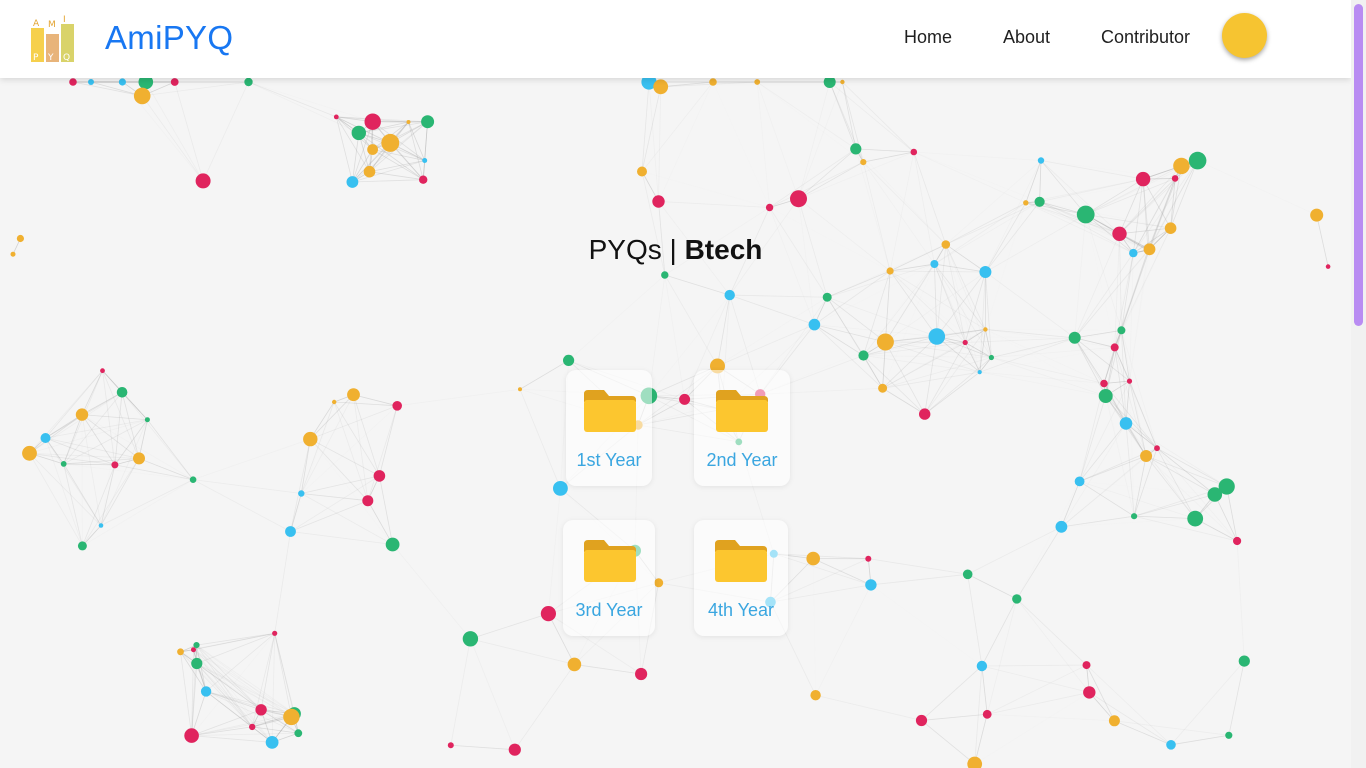 This screenshot has height=768, width=1366. I want to click on folder-label: 2nd Year, so click(742, 460).